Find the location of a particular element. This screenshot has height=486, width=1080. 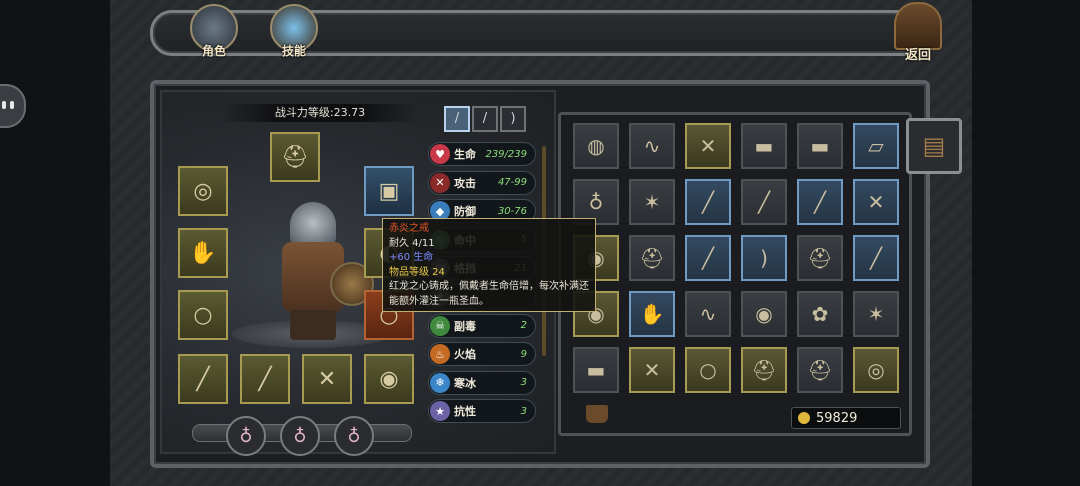

weapon-set-tabs: / /) is located at coordinates (486, 119).